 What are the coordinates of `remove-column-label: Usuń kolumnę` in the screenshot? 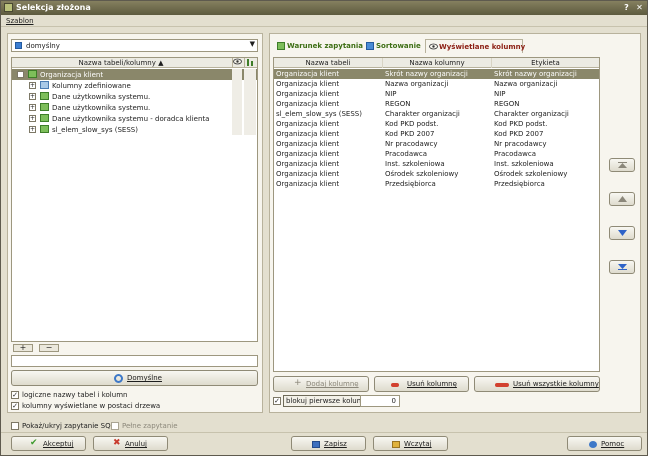 It's located at (432, 384).